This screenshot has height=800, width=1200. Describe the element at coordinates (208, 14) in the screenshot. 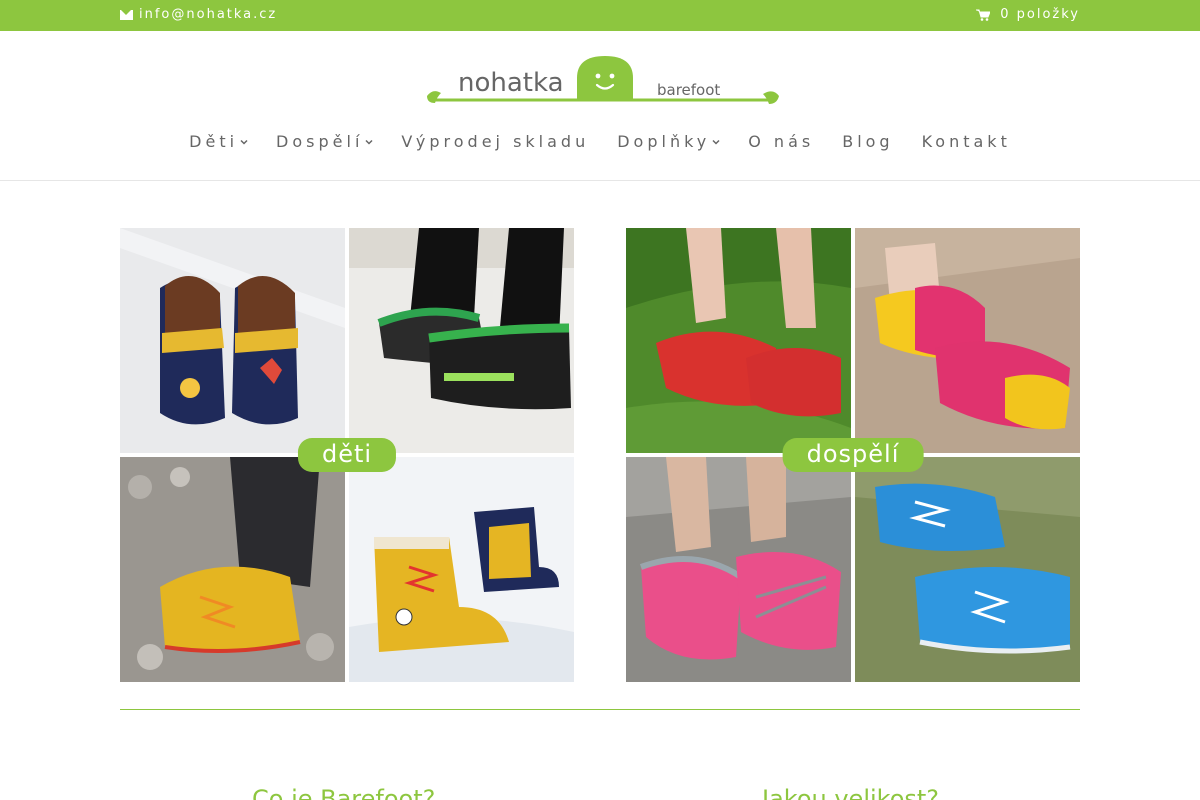

I see `email-text: info@nohatka.cz` at that location.